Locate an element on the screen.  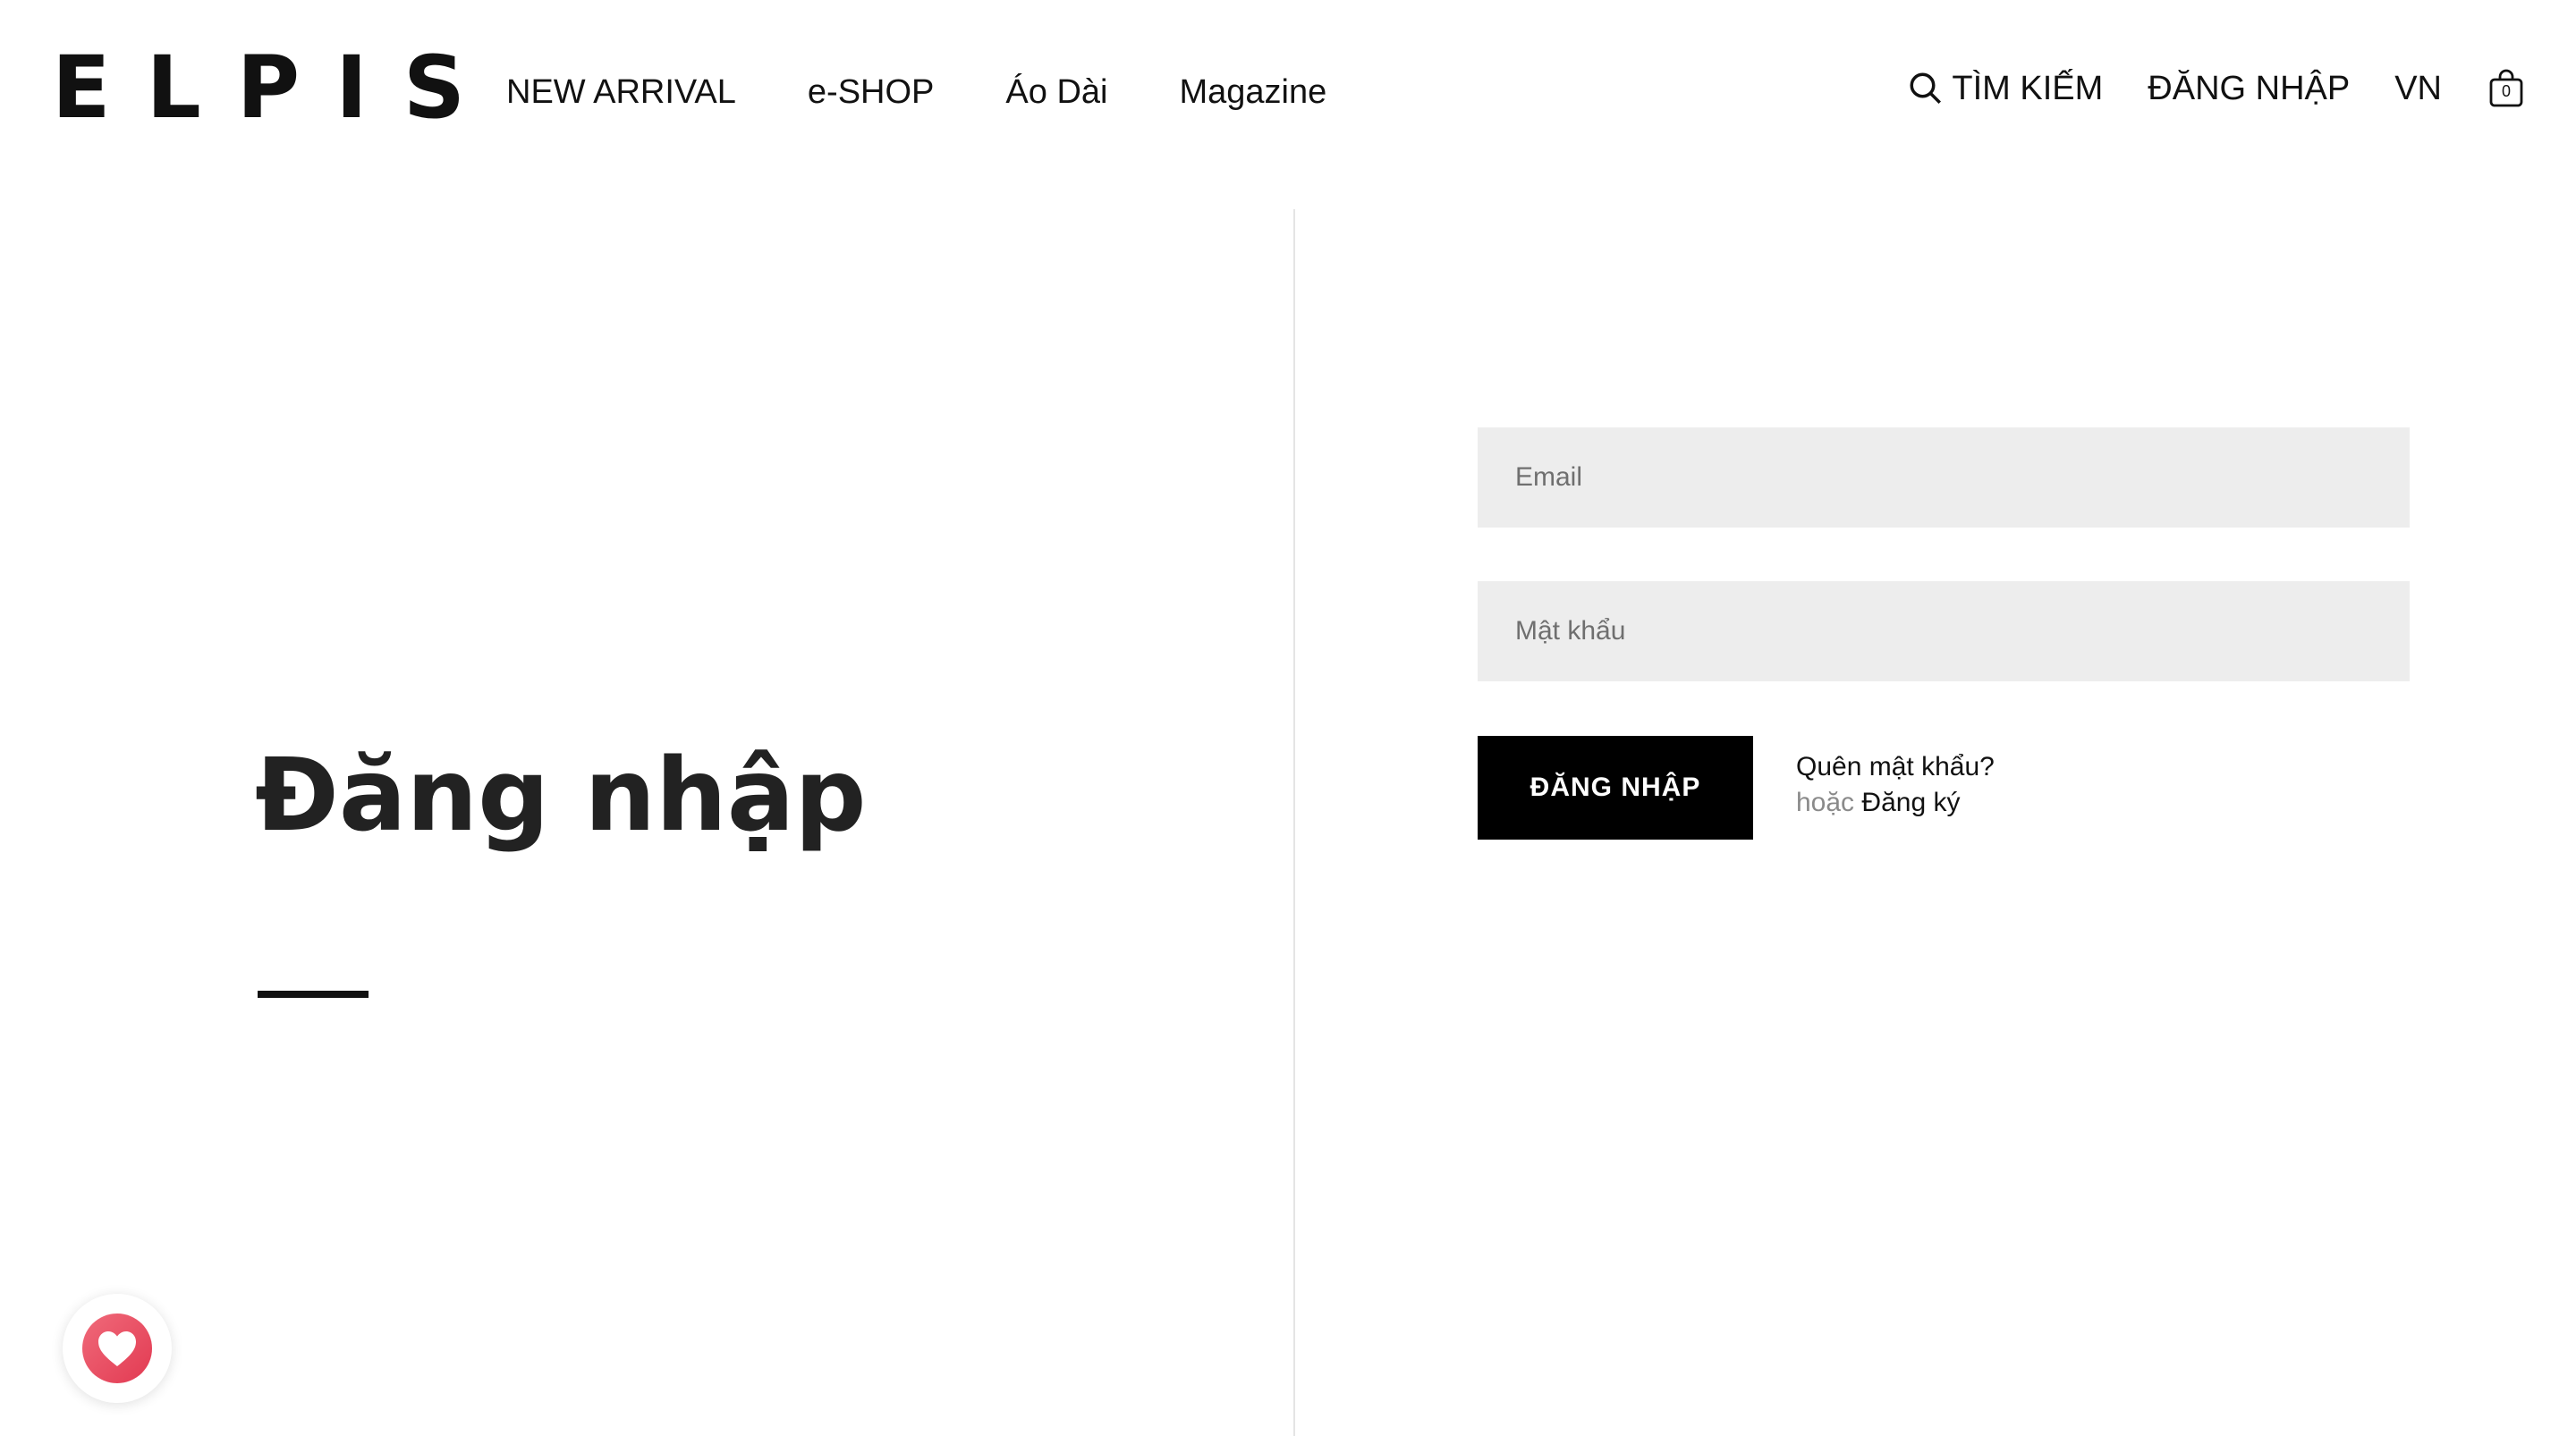
heart-icon is located at coordinates (117, 1348).